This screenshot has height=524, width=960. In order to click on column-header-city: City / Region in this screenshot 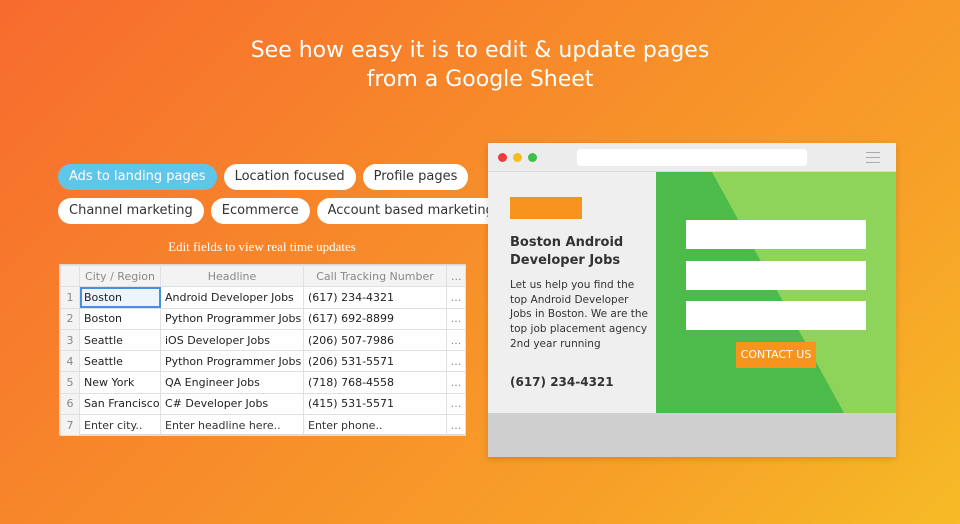, I will do `click(120, 276)`.